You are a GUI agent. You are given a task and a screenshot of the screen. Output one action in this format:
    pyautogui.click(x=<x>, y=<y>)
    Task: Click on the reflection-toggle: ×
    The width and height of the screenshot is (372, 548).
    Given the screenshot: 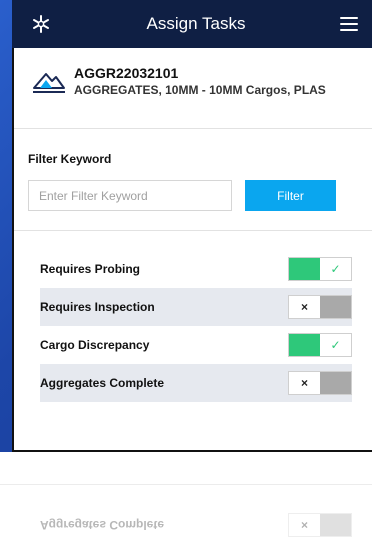 What is the action you would take?
    pyautogui.click(x=320, y=525)
    